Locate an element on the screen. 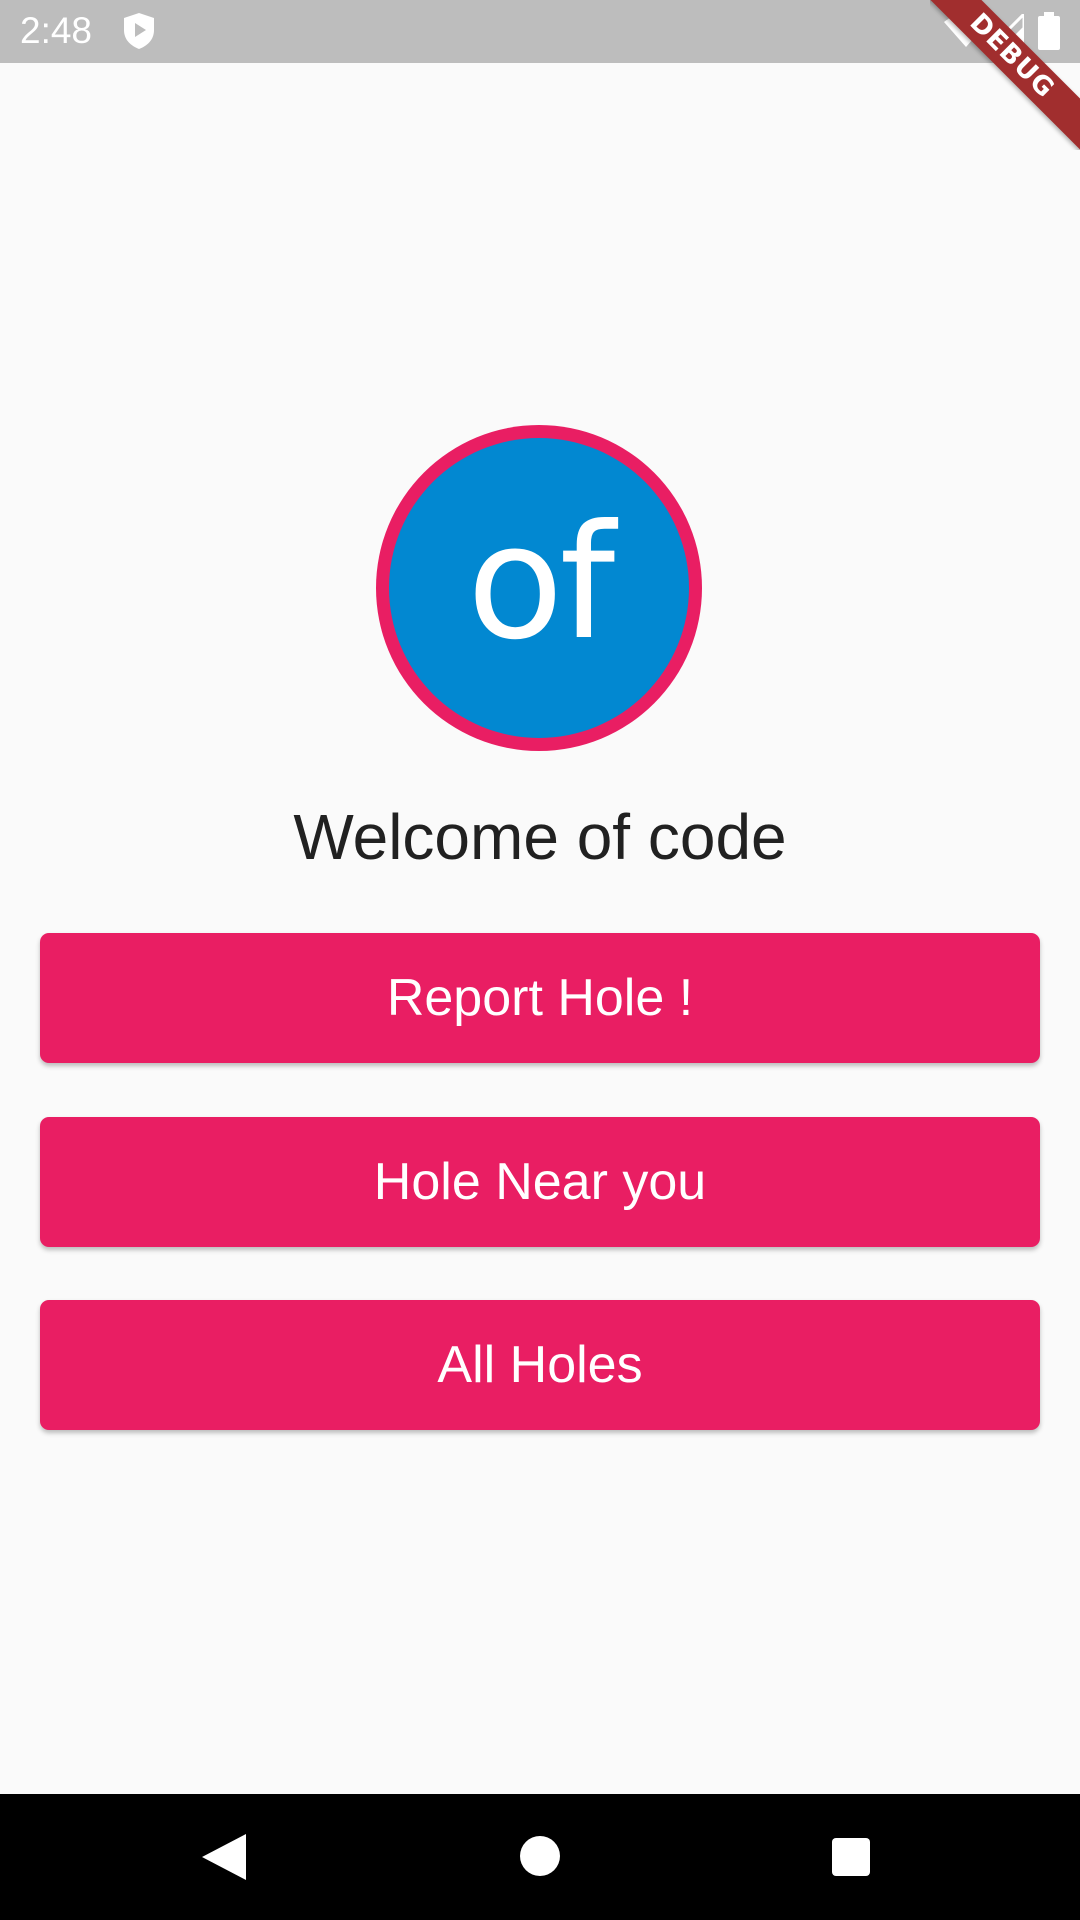 The image size is (1080, 1920). all-holes-button: All Holes is located at coordinates (540, 1365).